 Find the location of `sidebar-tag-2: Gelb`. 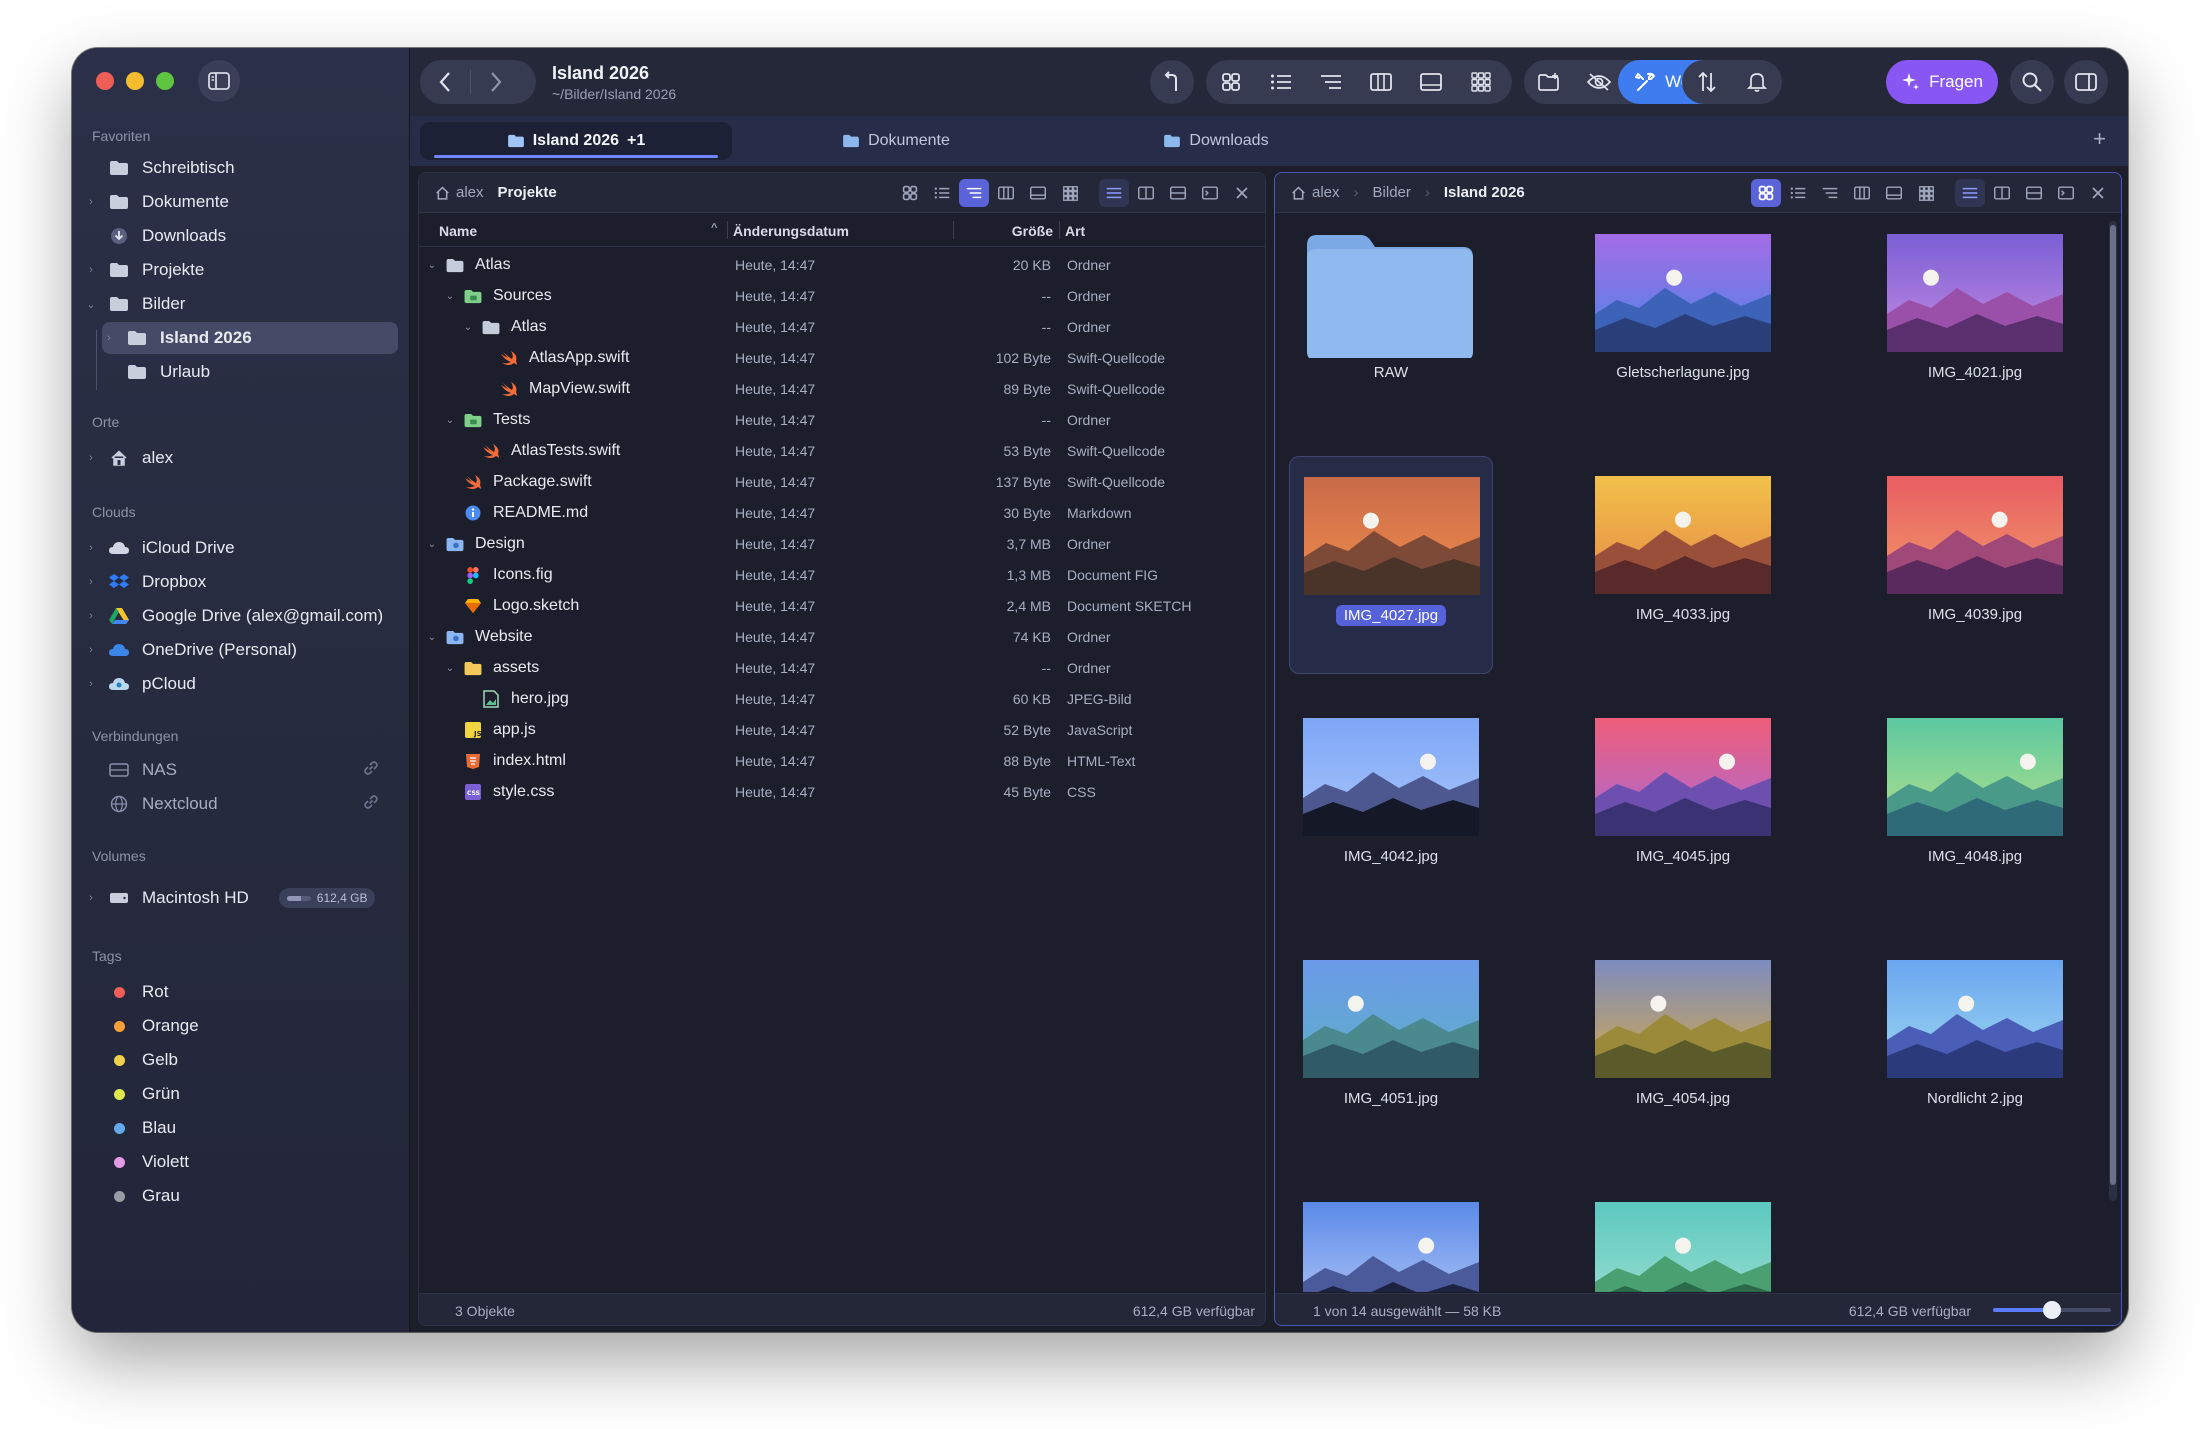

sidebar-tag-2: Gelb is located at coordinates (241, 1060).